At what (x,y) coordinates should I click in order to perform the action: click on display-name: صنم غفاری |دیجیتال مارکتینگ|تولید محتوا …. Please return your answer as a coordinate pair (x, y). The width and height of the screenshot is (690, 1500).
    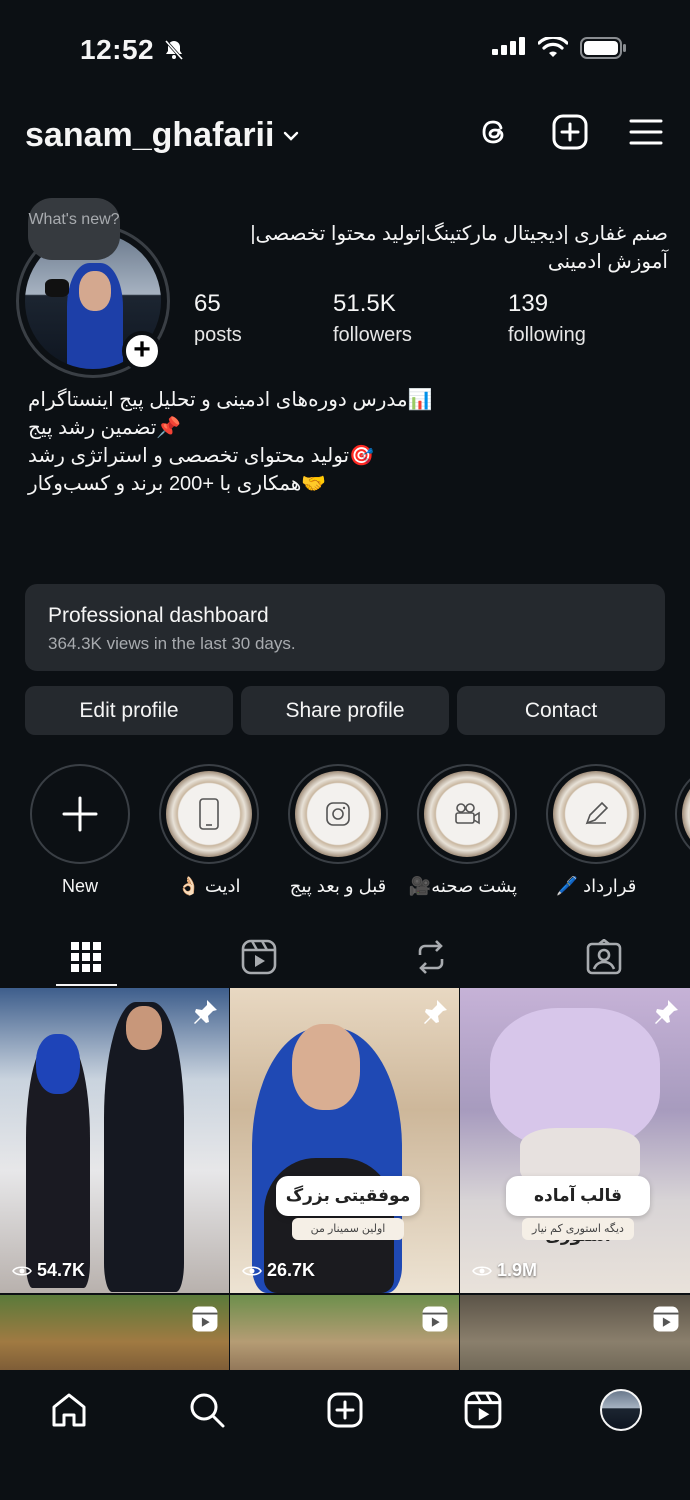
    Looking at the image, I should click on (459, 248).